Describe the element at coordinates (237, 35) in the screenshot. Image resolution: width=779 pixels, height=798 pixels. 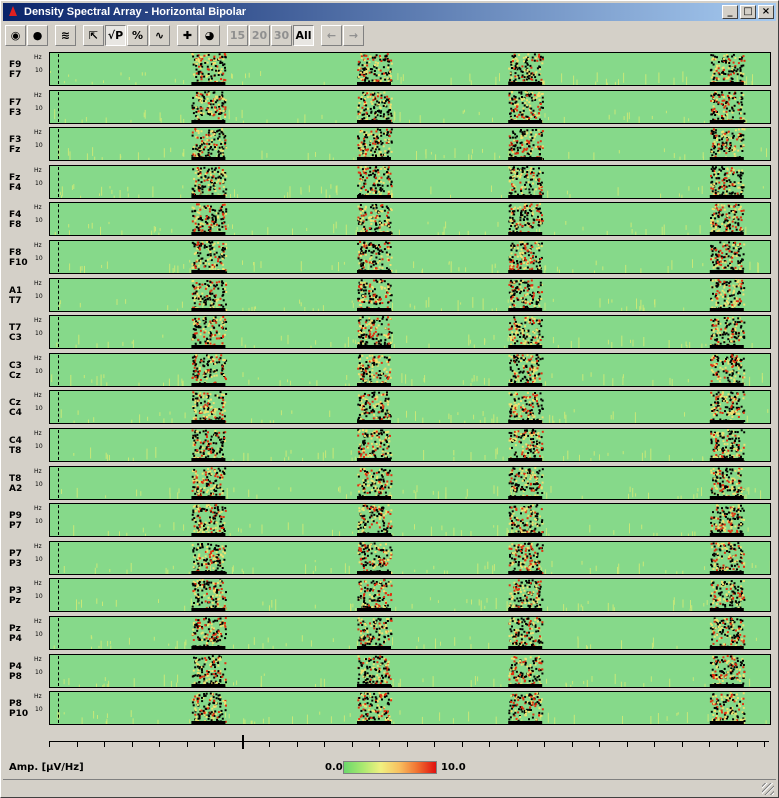
I see `range-15-button: 15` at that location.